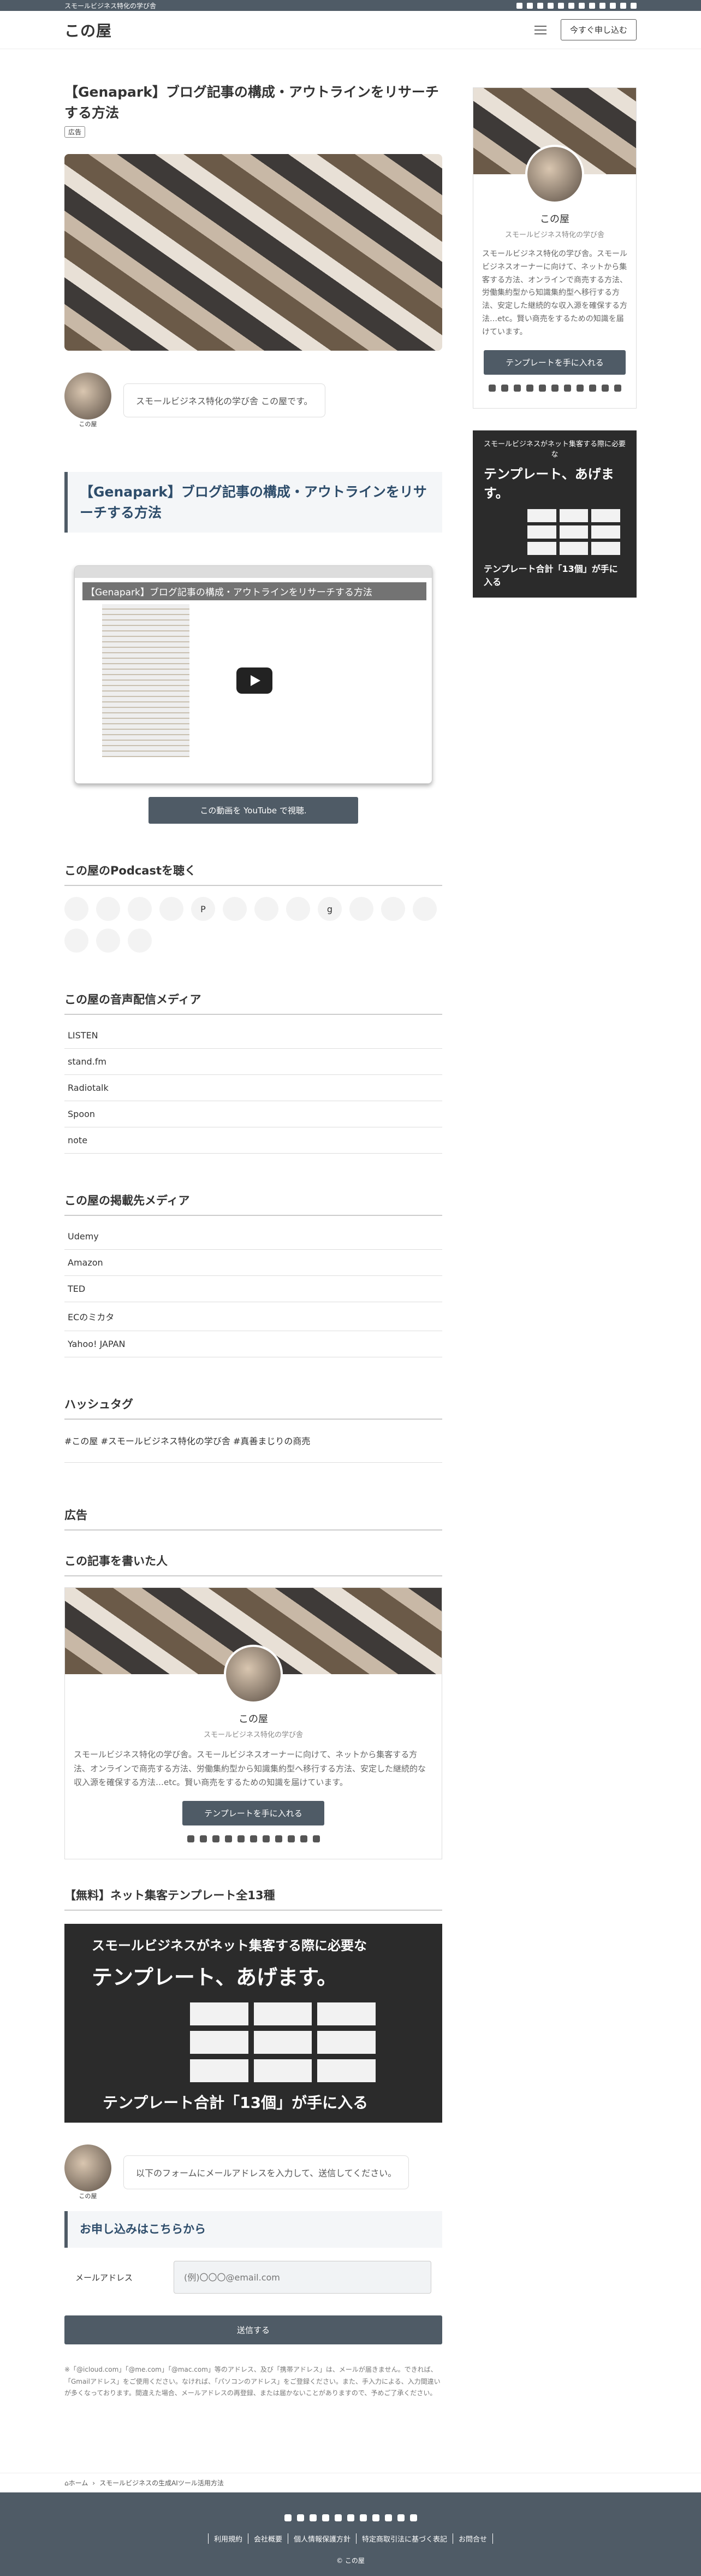 Image resolution: width=701 pixels, height=2576 pixels. I want to click on iheartradio-icon, so click(235, 909).